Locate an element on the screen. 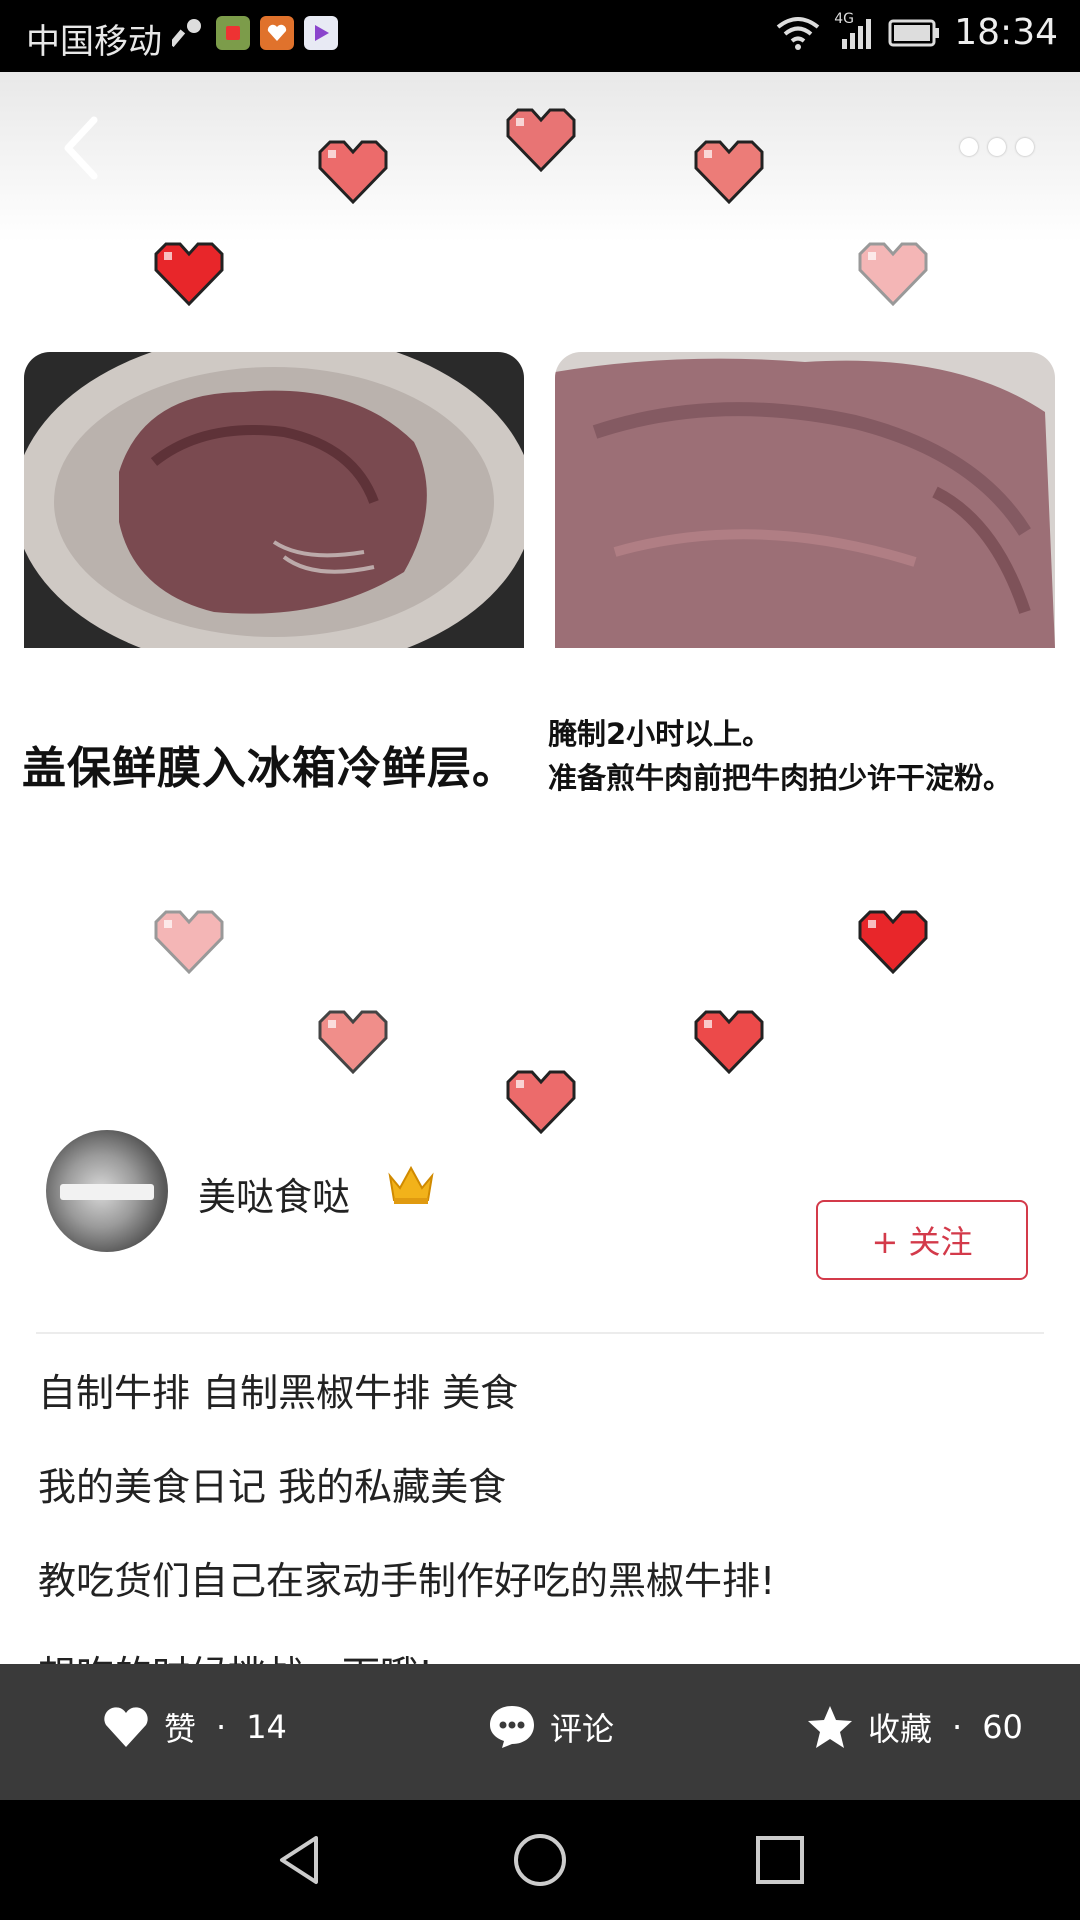 The width and height of the screenshot is (1080, 1920). like-count: 14 is located at coordinates (266, 1727).